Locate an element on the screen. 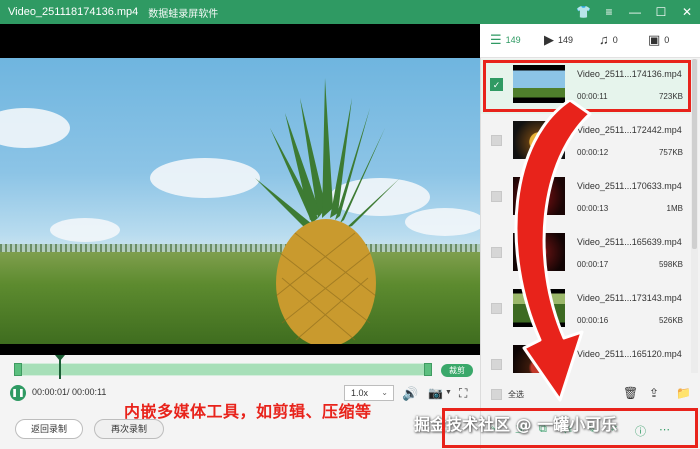 The image size is (700, 449). tab-all-count: 149 is located at coordinates (513, 39).